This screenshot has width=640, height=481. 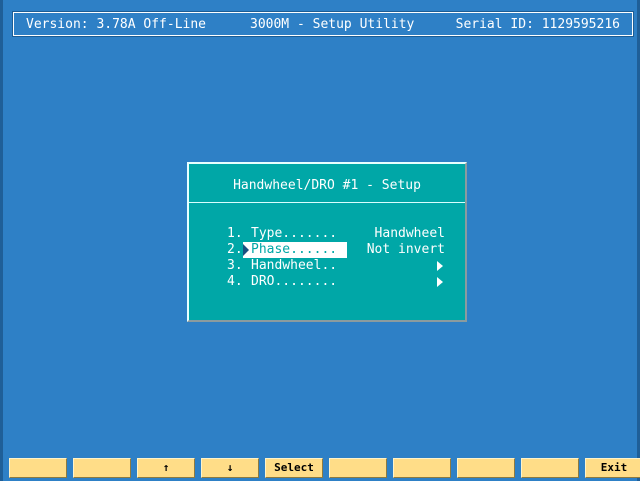 What do you see at coordinates (235, 281) in the screenshot?
I see `menu-item-number: 4.` at bounding box center [235, 281].